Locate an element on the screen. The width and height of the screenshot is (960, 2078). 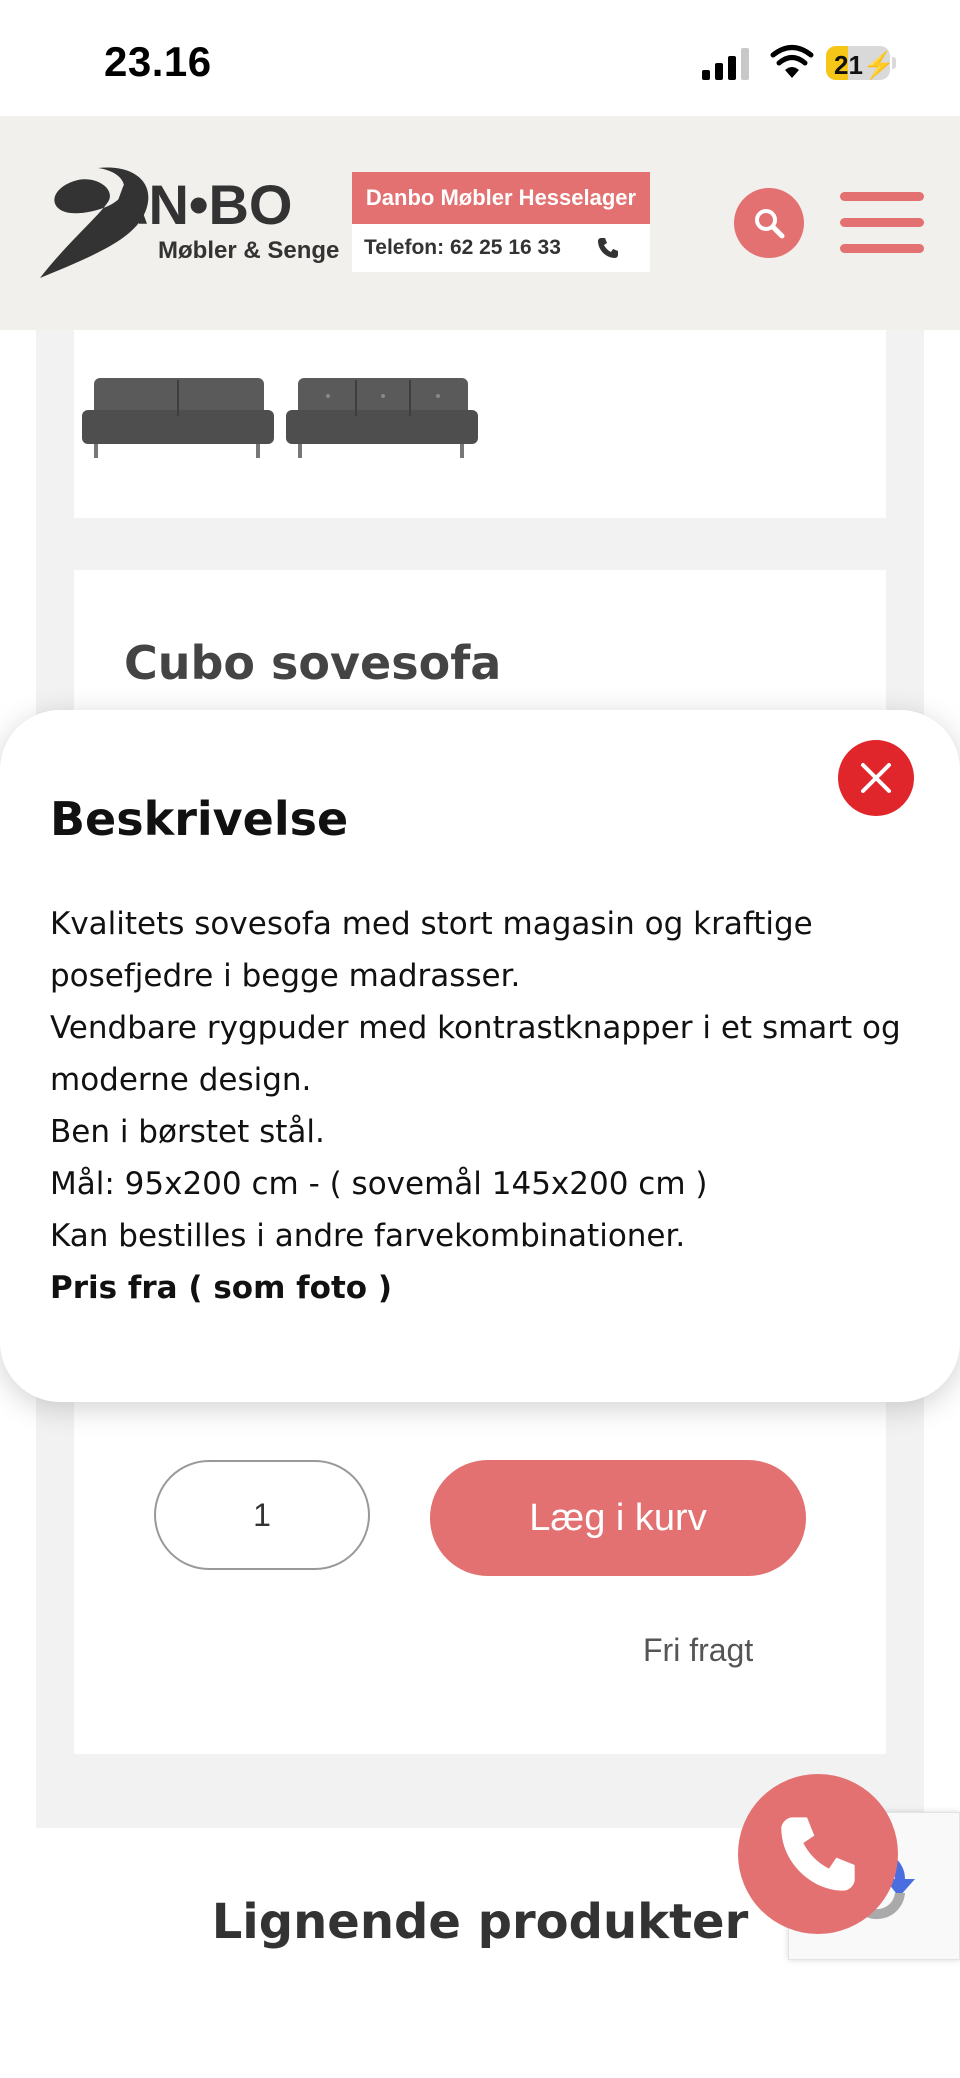
svg-text: Møbler & Senge is located at coordinates (248, 250).